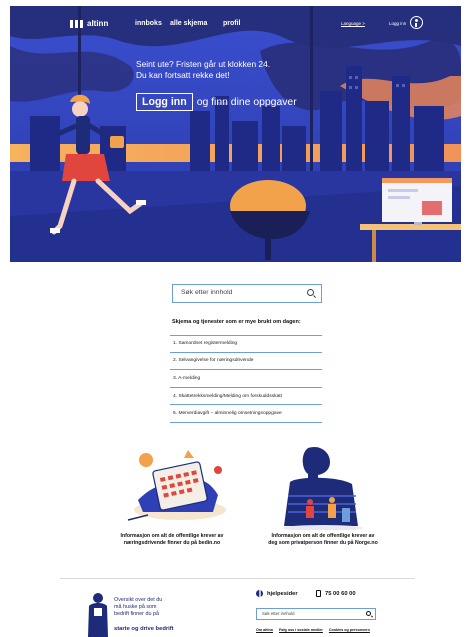 The width and height of the screenshot is (473, 637). I want to click on footer-link-privacy: Cookies og personvern, so click(349, 630).